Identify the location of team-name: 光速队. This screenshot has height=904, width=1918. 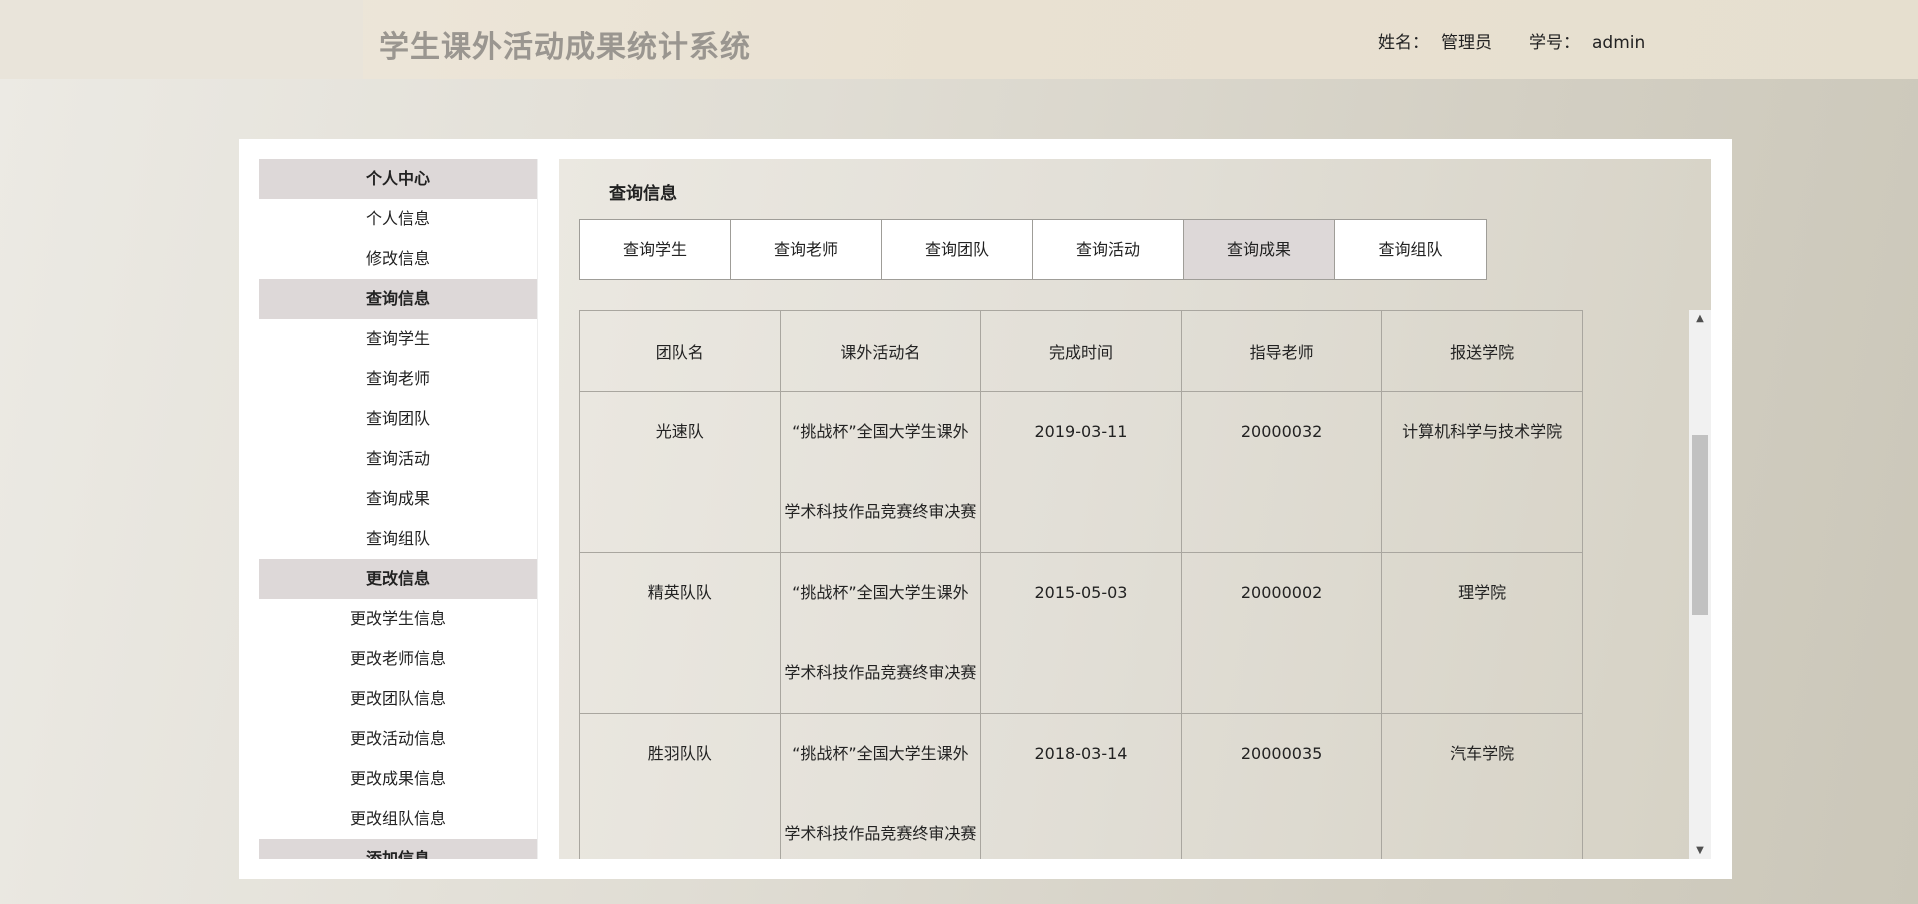
(679, 431).